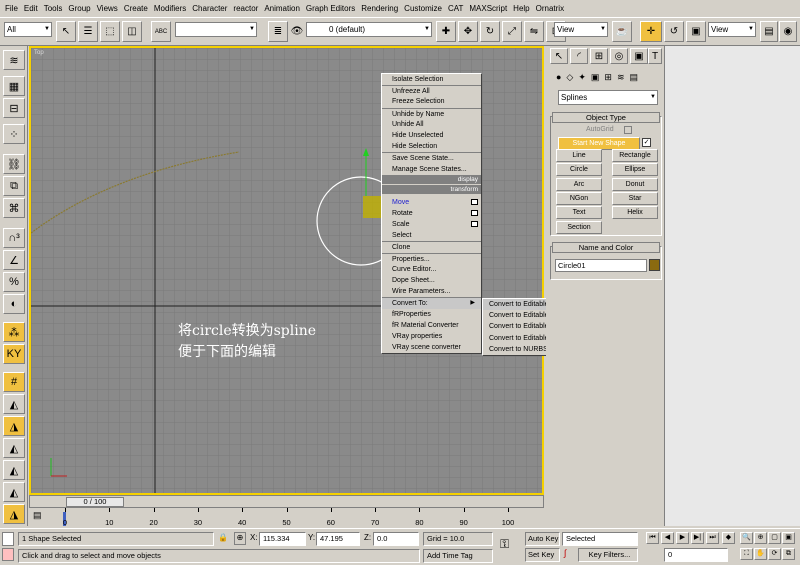 This screenshot has height=565, width=800. Describe the element at coordinates (431, 90) in the screenshot. I see `menu-item-unfreeze-all: Unfreeze All` at that location.